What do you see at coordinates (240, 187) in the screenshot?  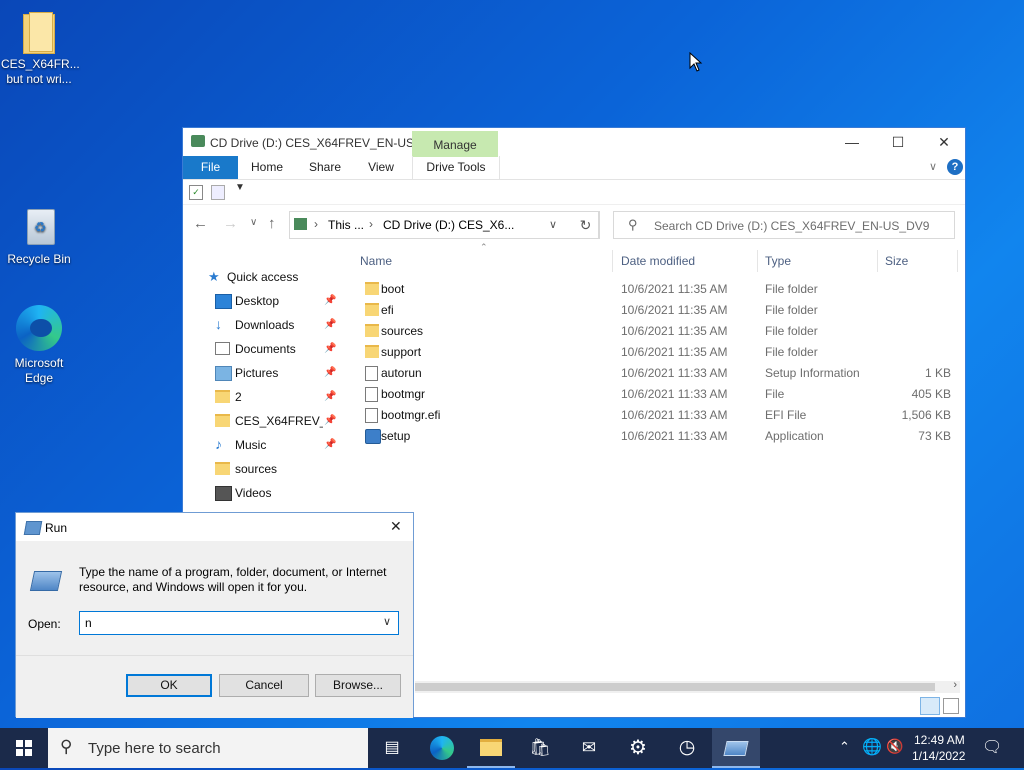 I see `customize-dropdown-icon: ▼` at bounding box center [240, 187].